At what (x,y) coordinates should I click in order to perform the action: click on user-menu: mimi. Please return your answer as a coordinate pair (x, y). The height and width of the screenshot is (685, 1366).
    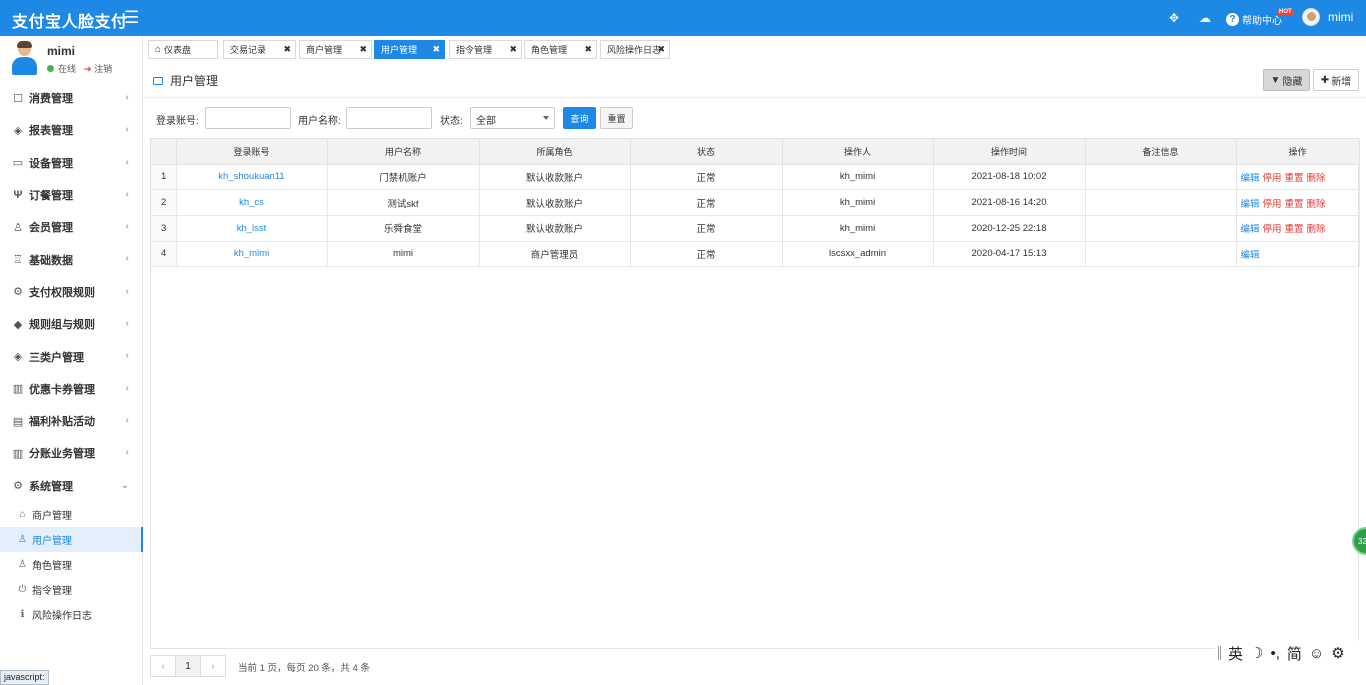
    Looking at the image, I should click on (1327, 17).